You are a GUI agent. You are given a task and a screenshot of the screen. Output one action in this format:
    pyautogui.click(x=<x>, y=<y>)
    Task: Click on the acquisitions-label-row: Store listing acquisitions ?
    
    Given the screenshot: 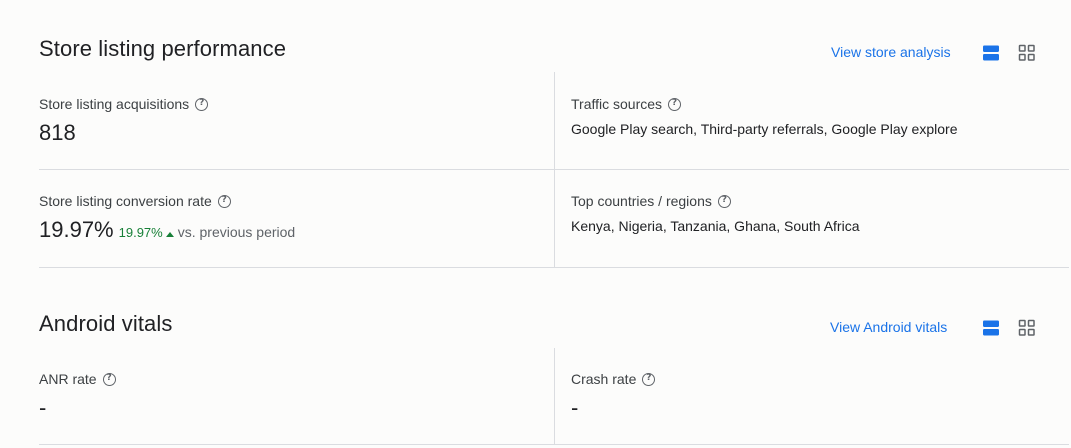 What is the action you would take?
    pyautogui.click(x=124, y=104)
    